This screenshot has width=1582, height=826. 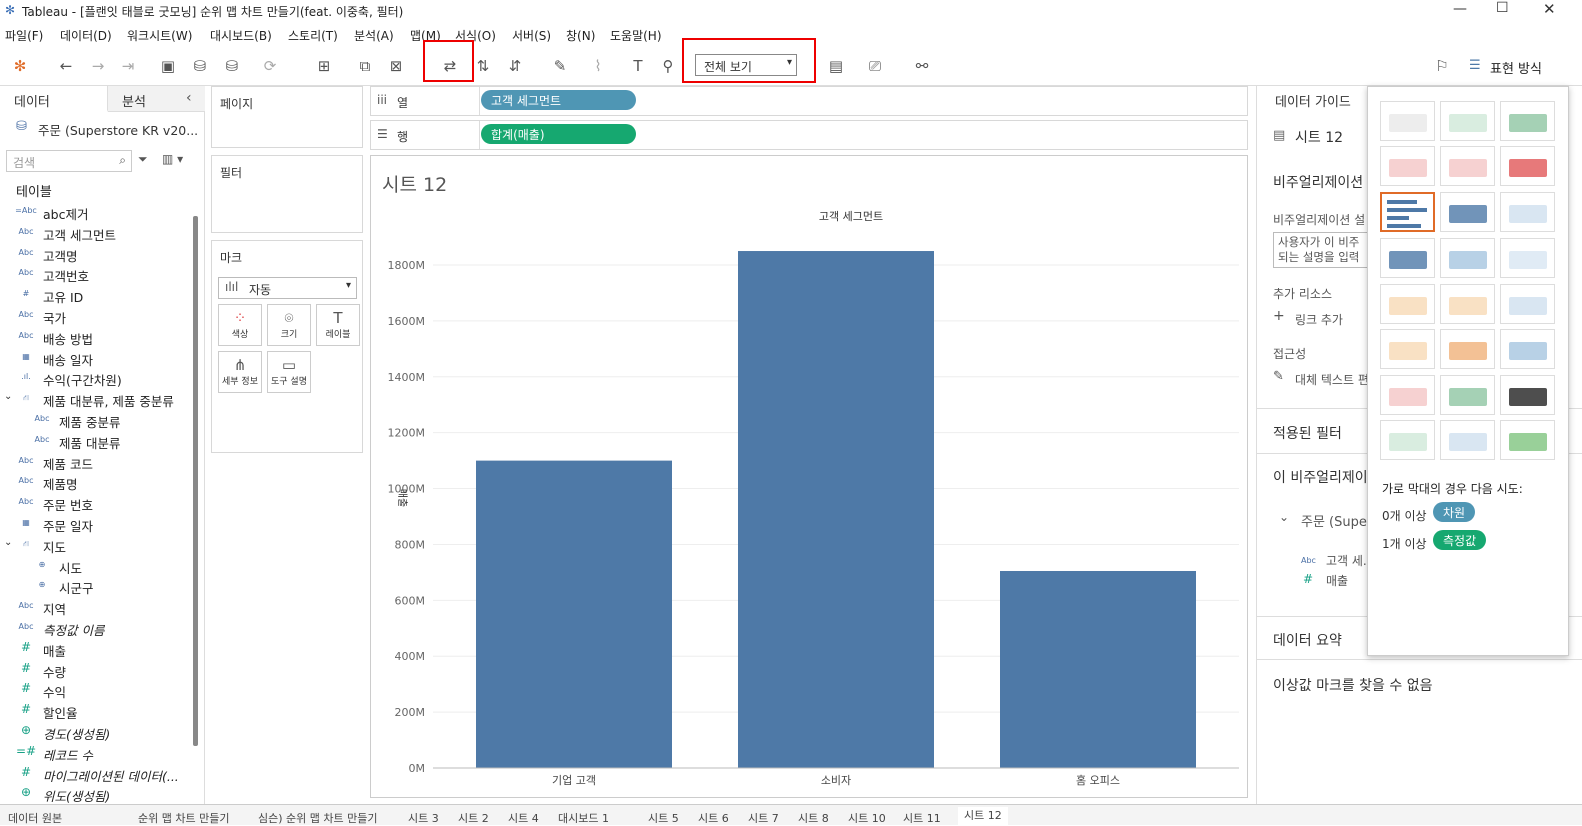 I want to click on menu-worksheet: 워크시트(W), so click(x=159, y=35).